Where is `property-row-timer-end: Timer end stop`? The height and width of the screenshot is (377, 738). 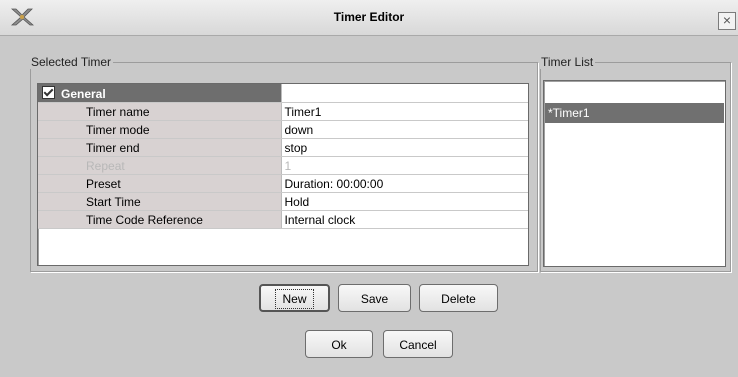 property-row-timer-end: Timer end stop is located at coordinates (283, 147).